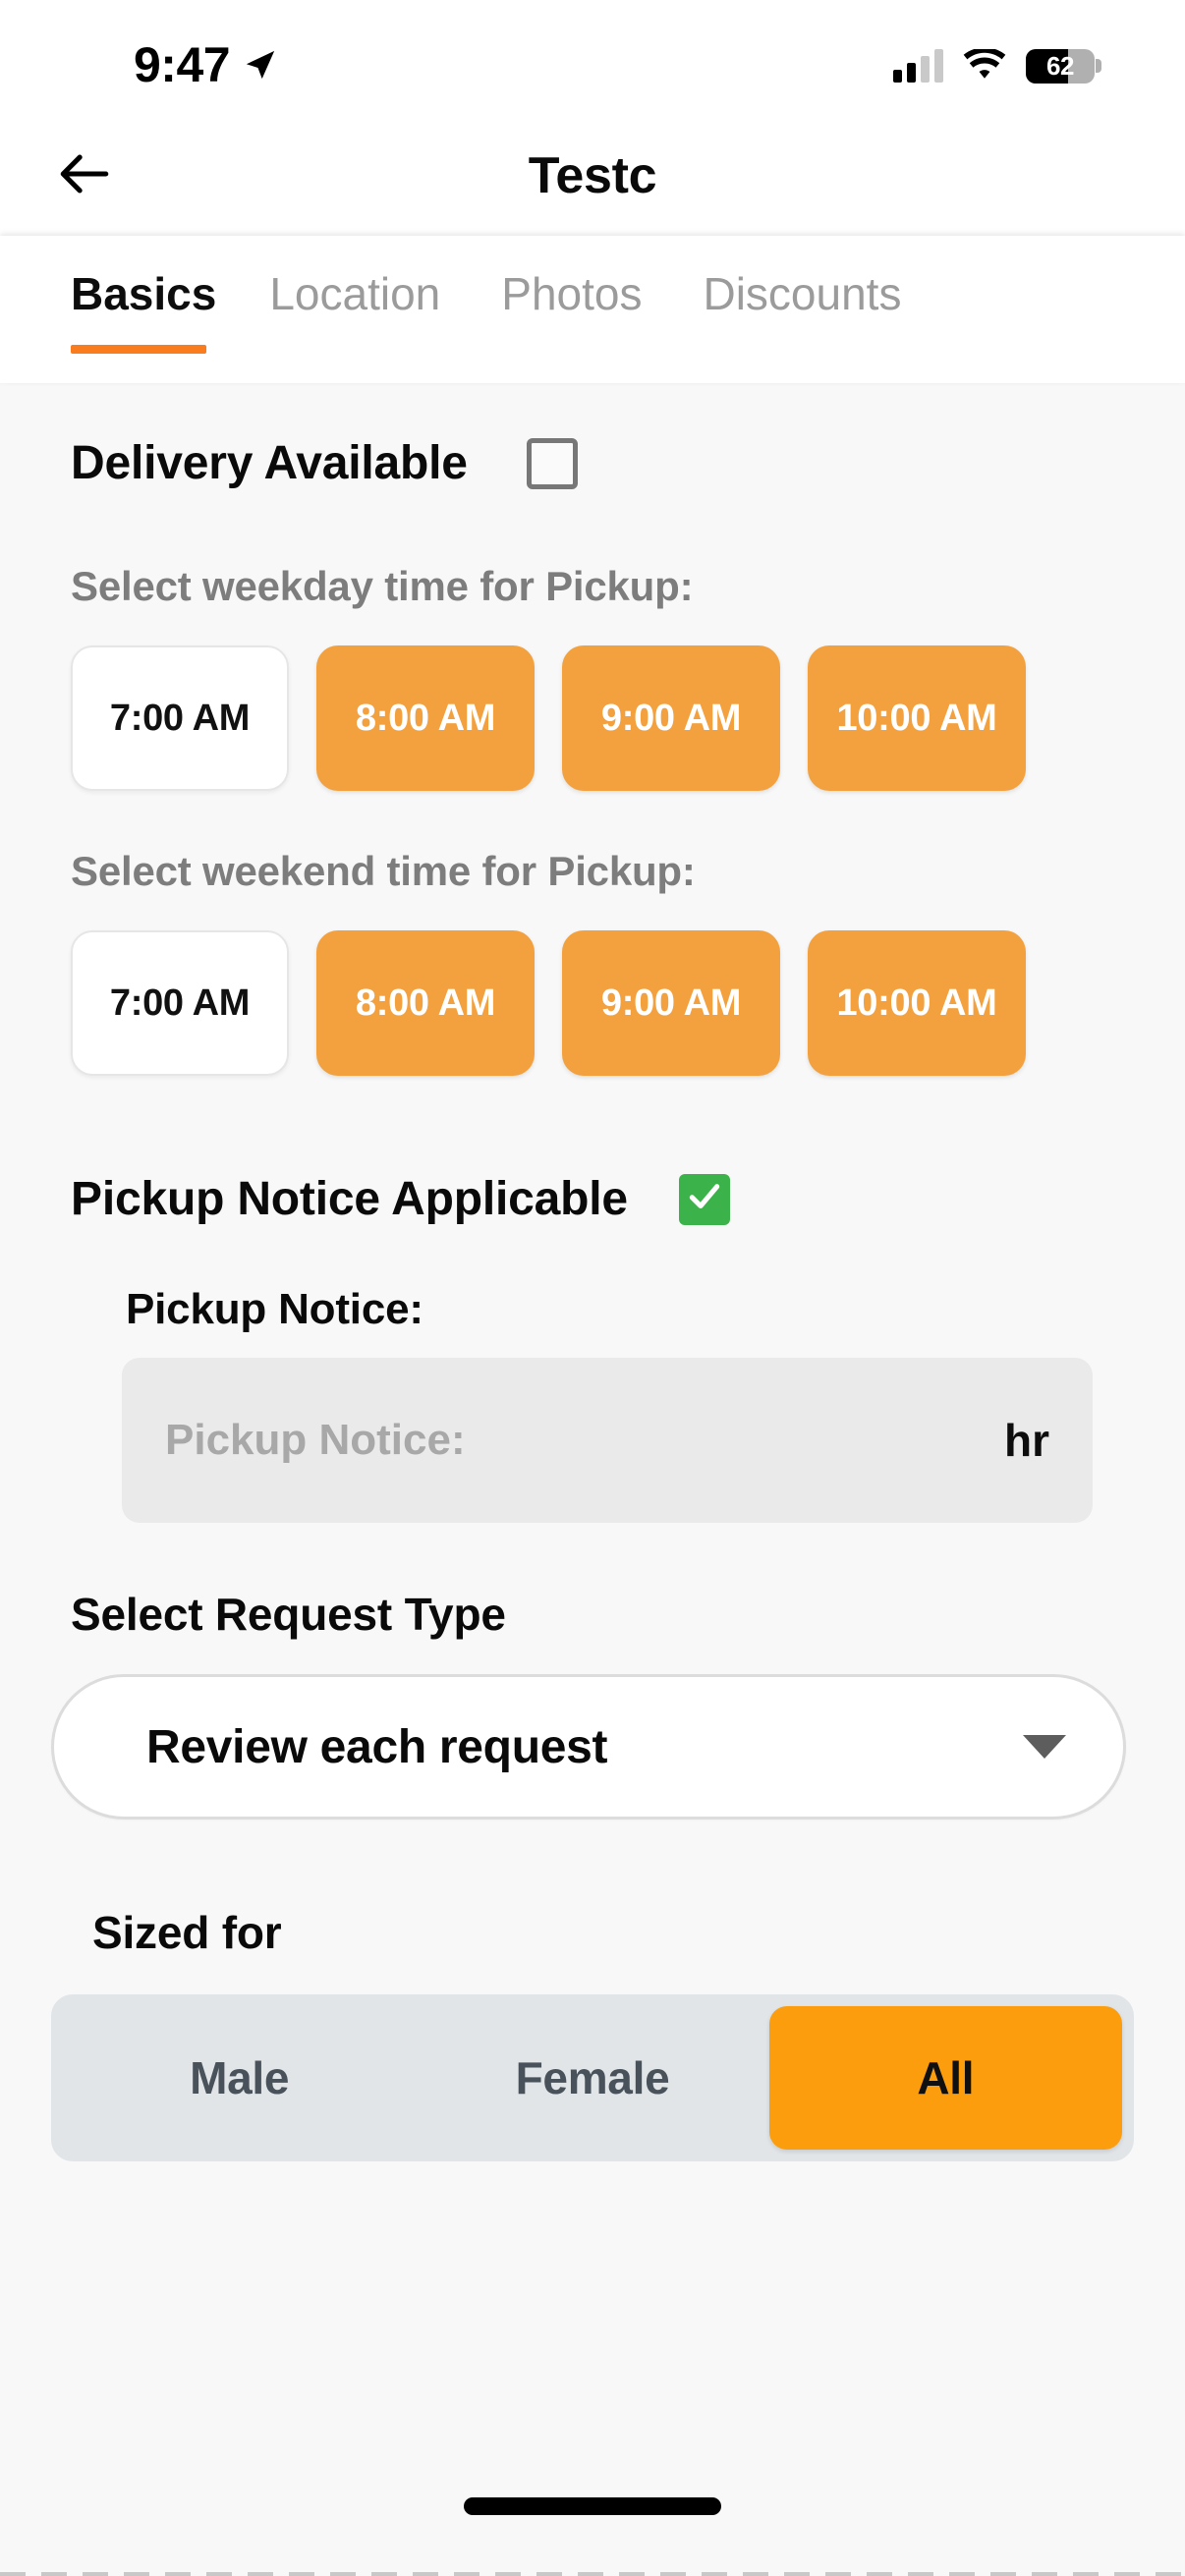 The width and height of the screenshot is (1185, 2576). Describe the element at coordinates (1060, 65) in the screenshot. I see `battery-percent-label: 62` at that location.